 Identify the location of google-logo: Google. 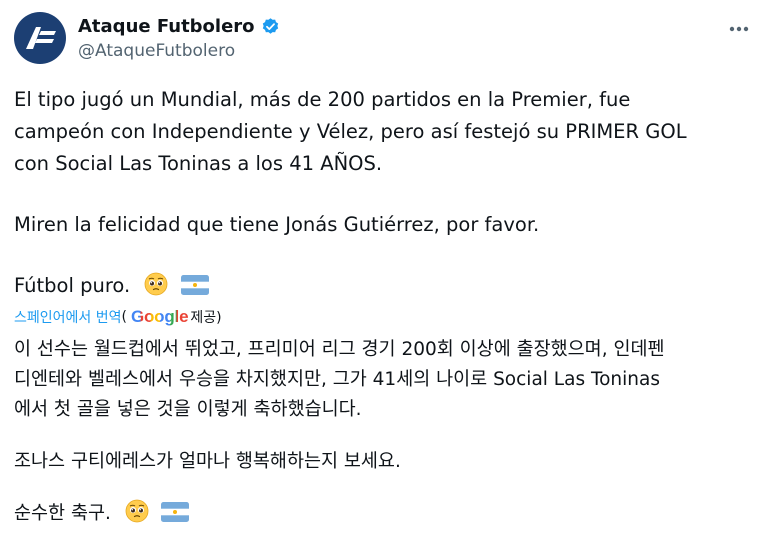
(159, 317).